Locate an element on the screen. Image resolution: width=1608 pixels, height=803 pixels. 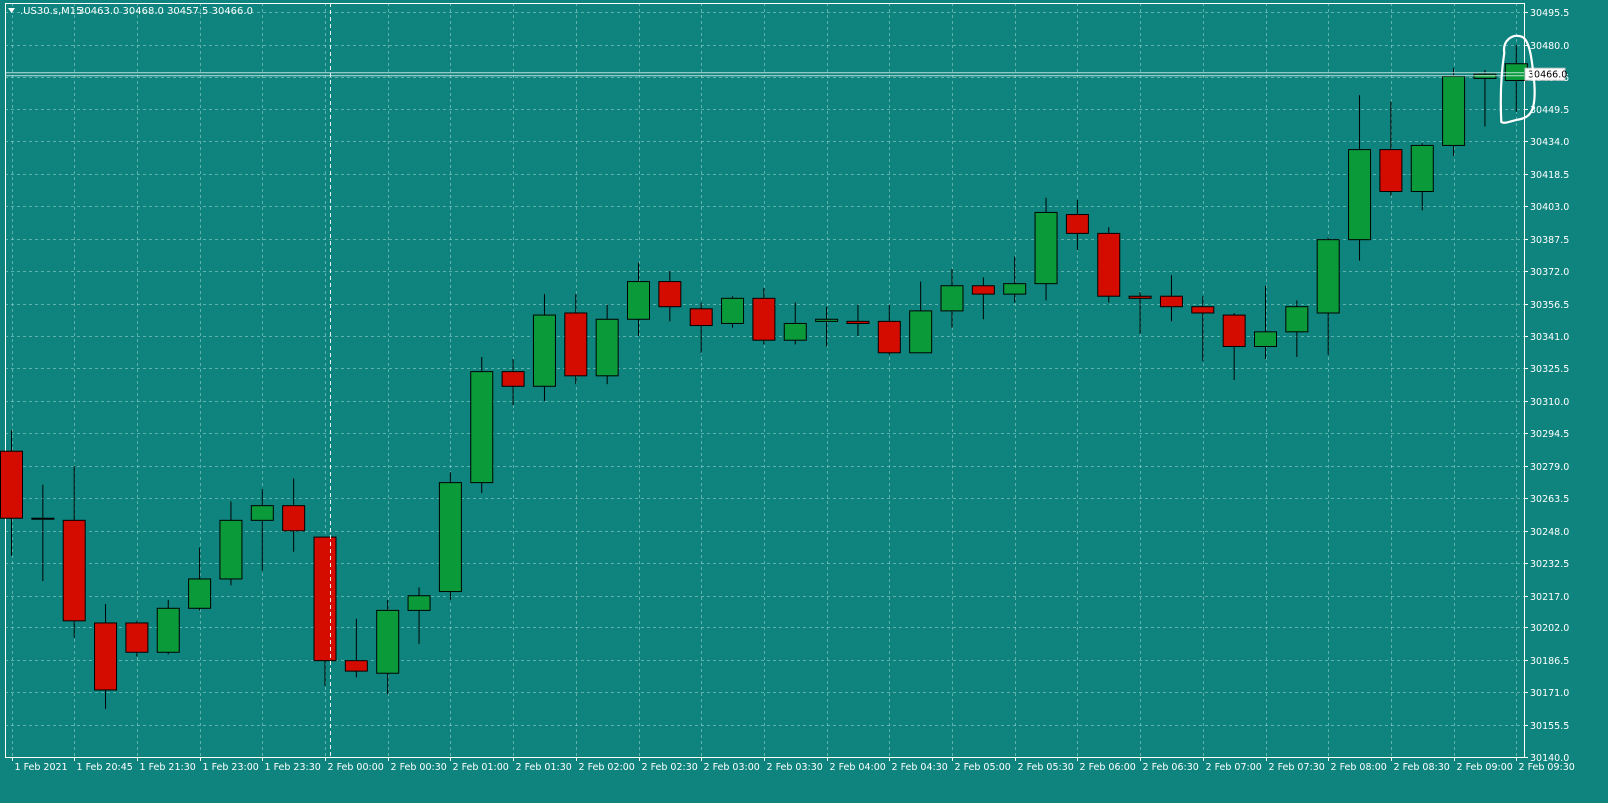
time-tick-label: 1 Feb 2021 is located at coordinates (41, 767).